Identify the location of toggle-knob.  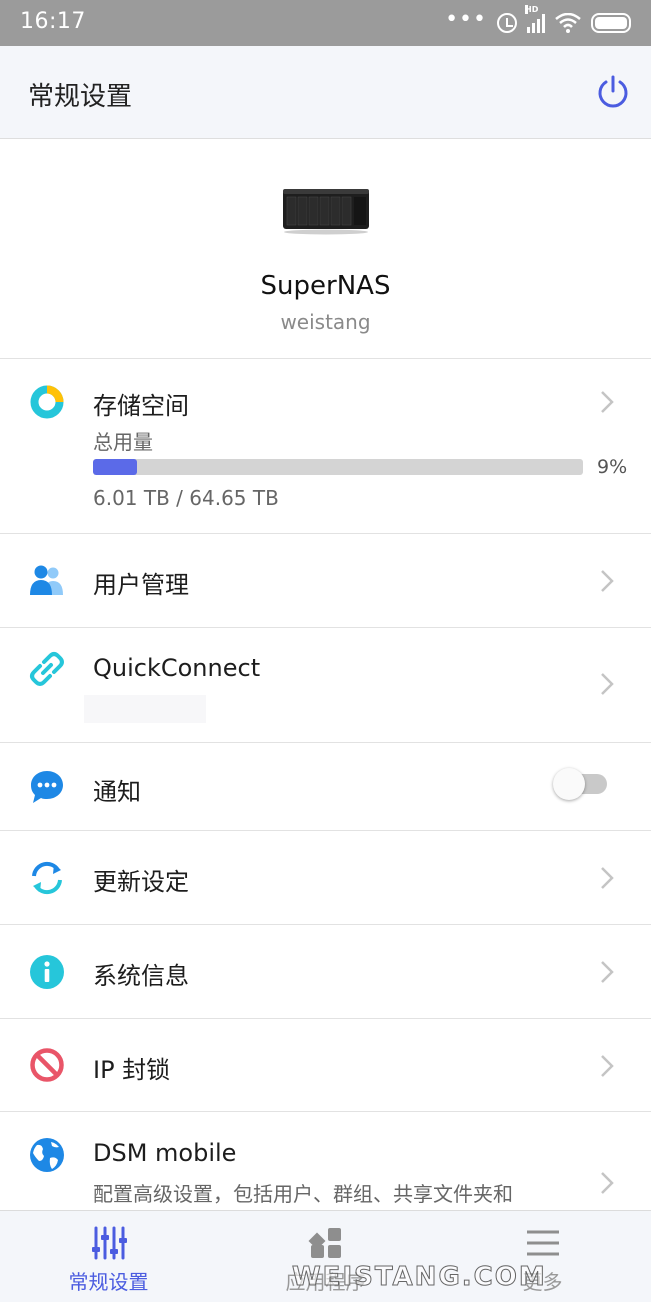
(569, 784).